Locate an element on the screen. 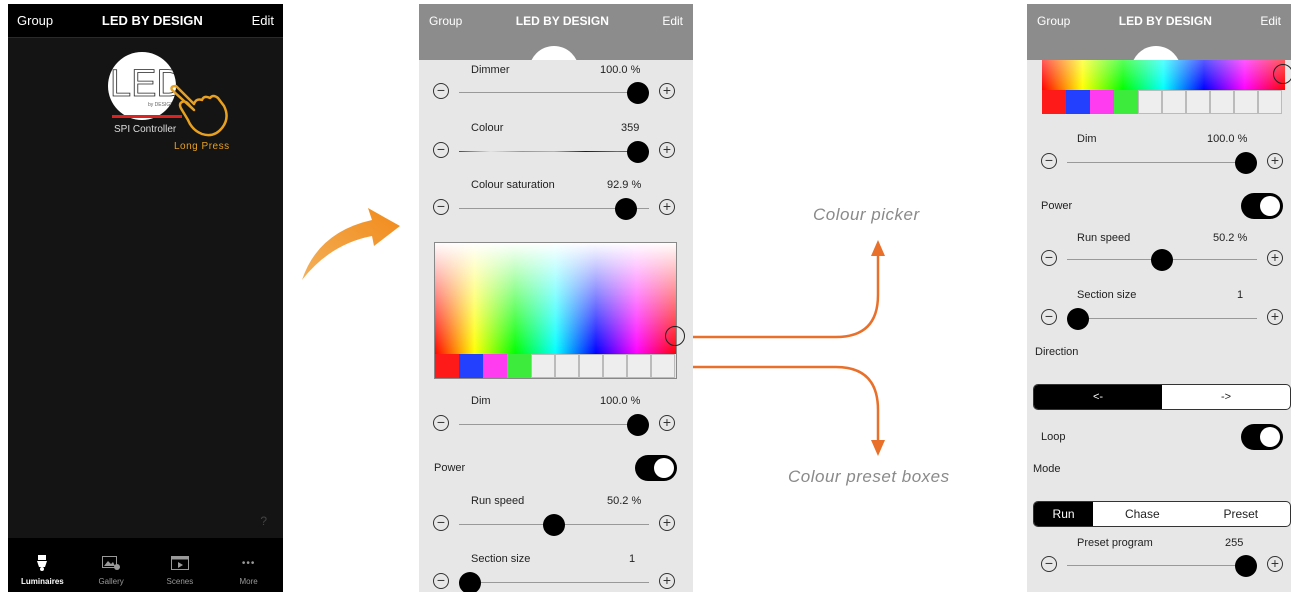  presets-pointer-arrow is located at coordinates (778, 404).